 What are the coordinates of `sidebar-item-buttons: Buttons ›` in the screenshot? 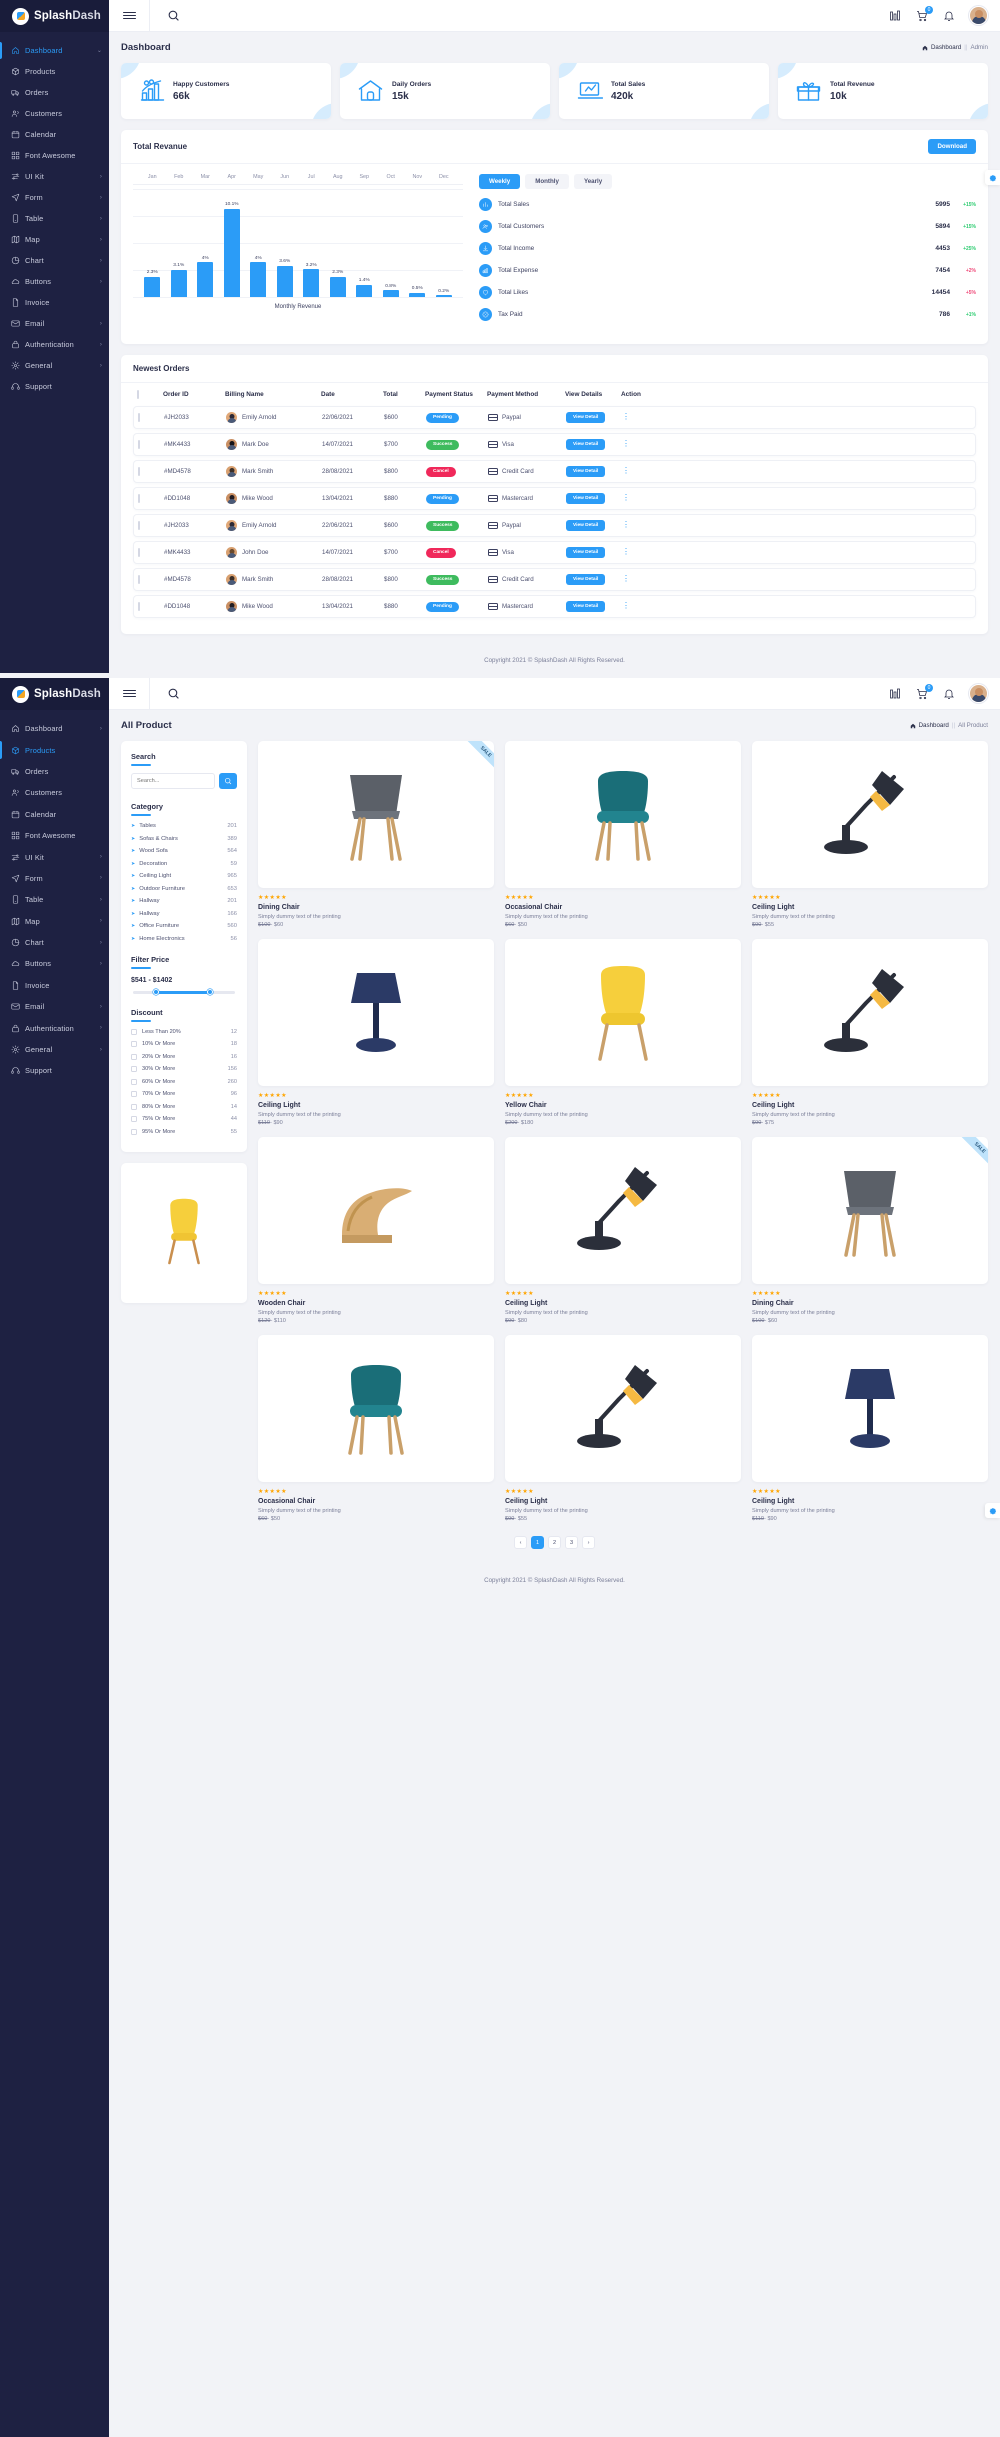 It's located at (54, 281).